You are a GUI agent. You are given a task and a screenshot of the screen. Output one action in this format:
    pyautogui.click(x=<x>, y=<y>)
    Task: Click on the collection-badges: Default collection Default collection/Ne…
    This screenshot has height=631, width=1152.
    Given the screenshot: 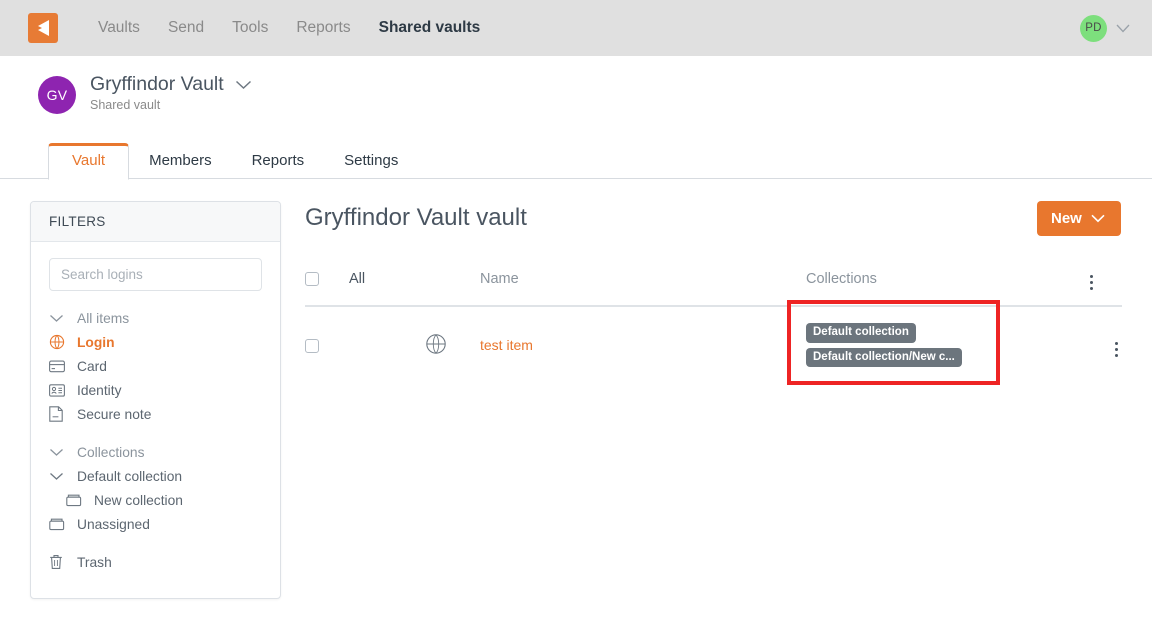 What is the action you would take?
    pyautogui.click(x=946, y=345)
    